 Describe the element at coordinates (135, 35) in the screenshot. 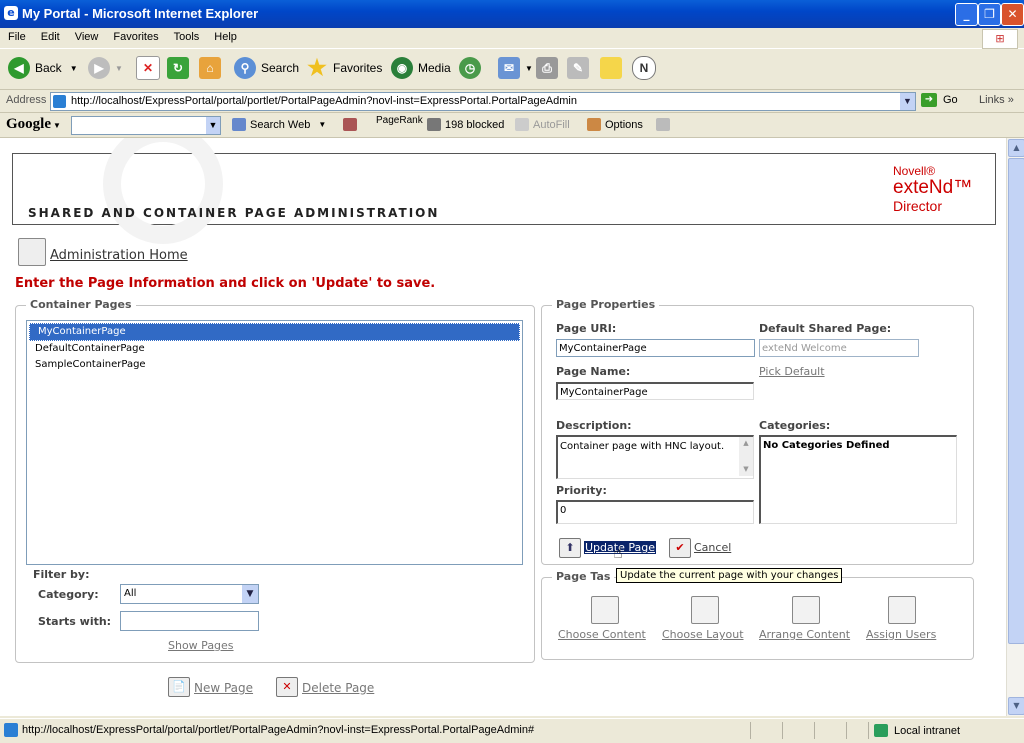

I see `menu-favorites: Favorites` at that location.